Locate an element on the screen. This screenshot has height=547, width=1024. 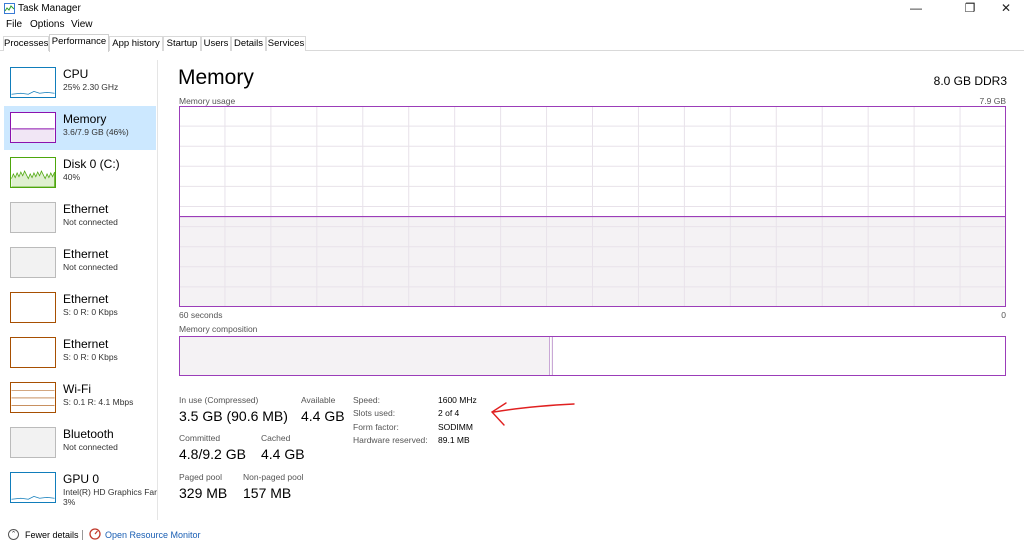
tab-startup: Startup is located at coordinates (182, 43).